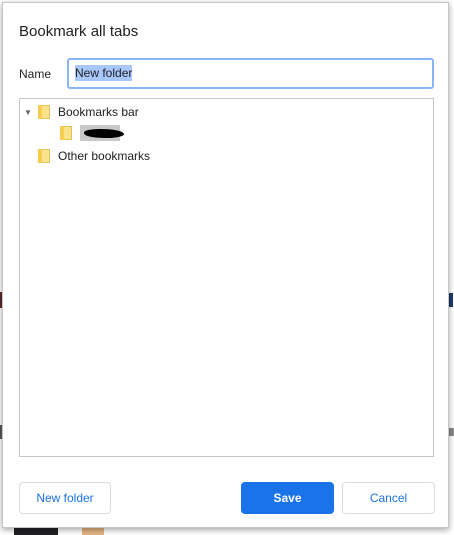 The width and height of the screenshot is (454, 535). Describe the element at coordinates (98, 112) in the screenshot. I see `tree-item-label: Bookmarks bar` at that location.